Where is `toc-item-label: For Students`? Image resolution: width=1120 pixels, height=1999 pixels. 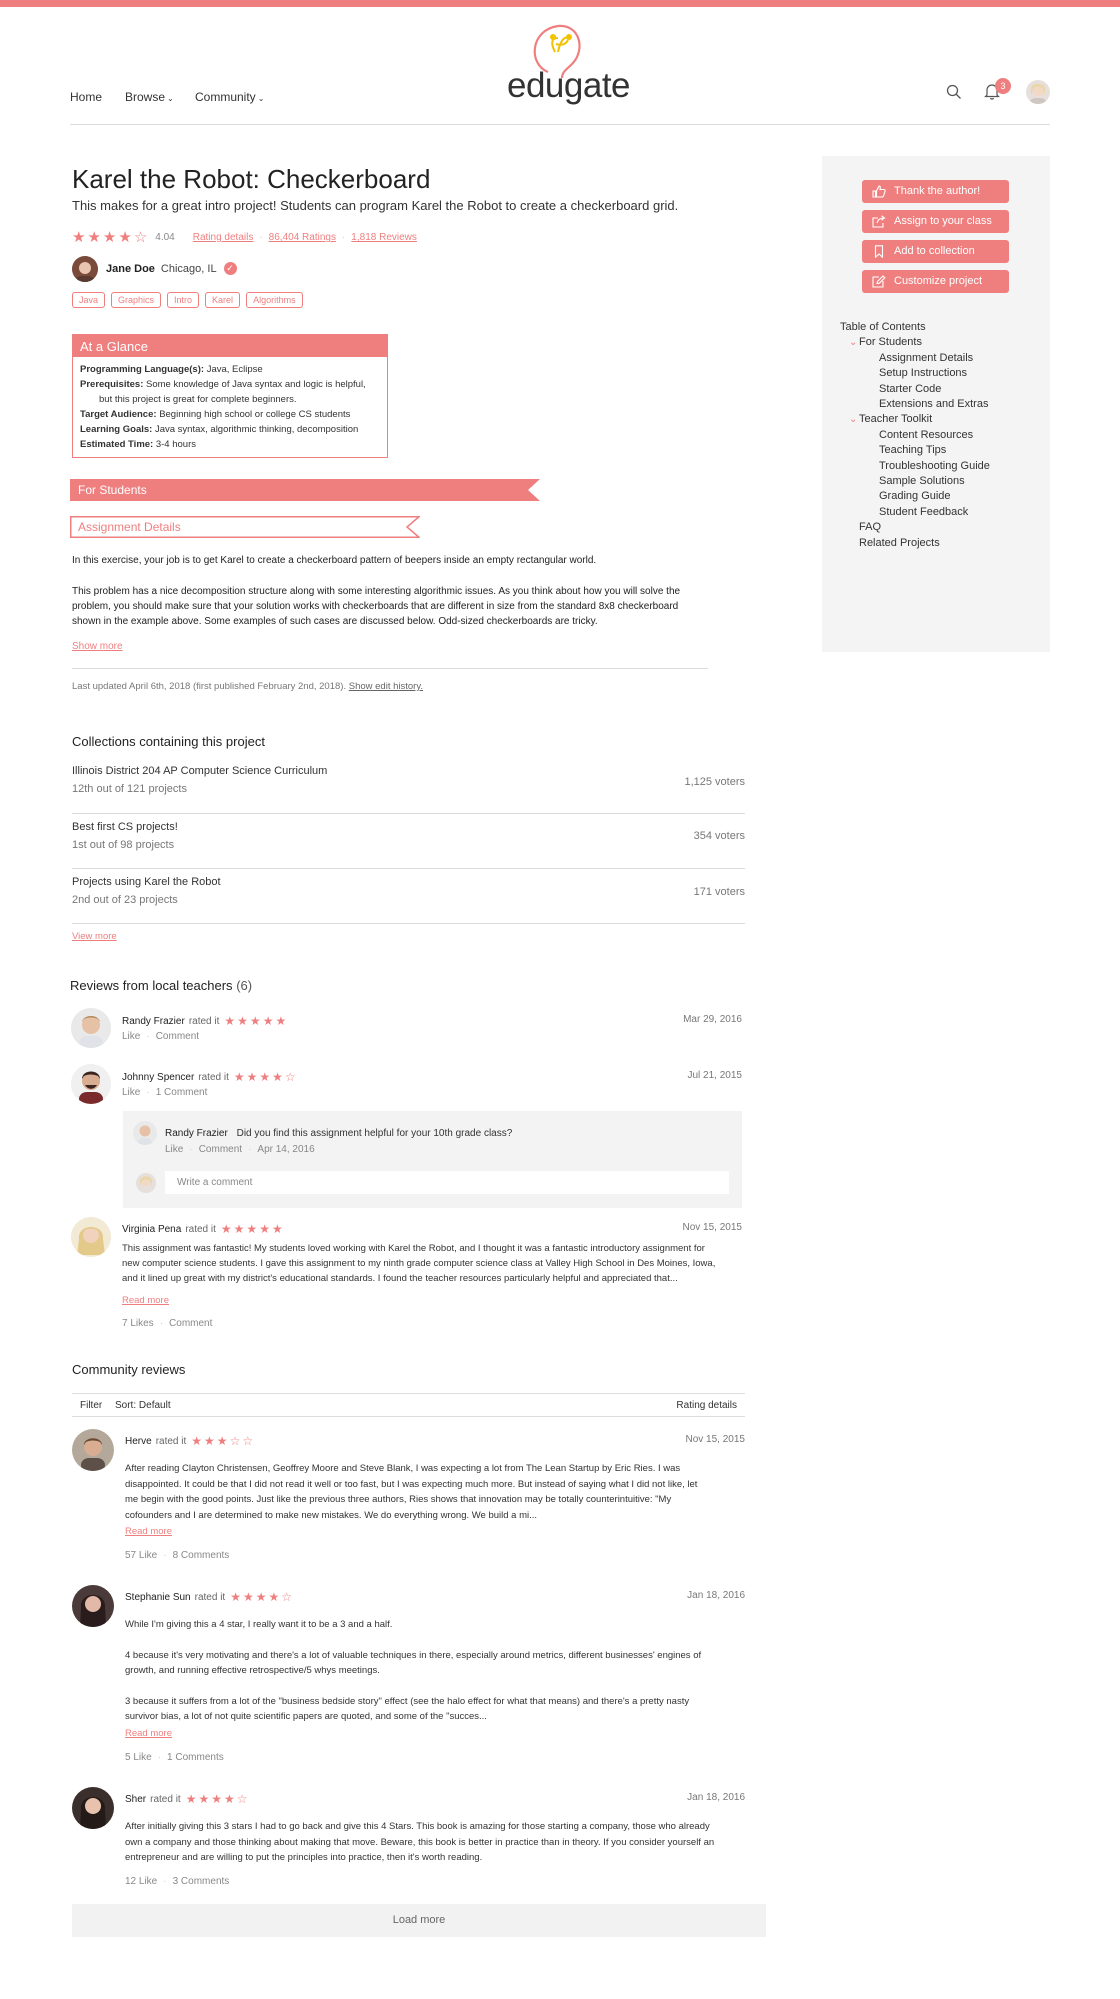
toc-item-label: For Students is located at coordinates (890, 342).